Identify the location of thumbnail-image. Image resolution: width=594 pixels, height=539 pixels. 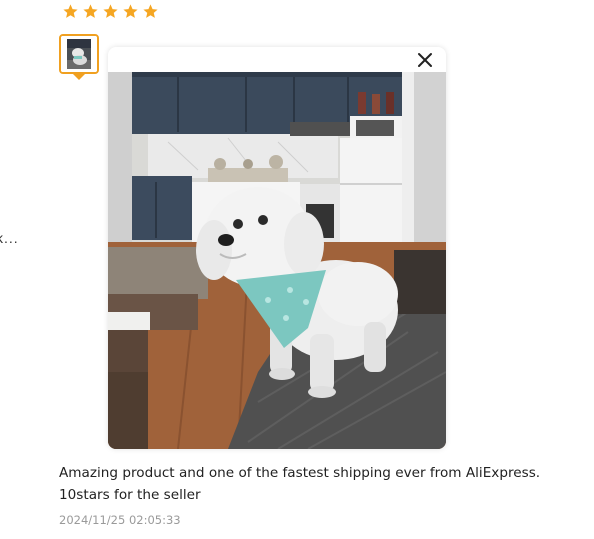
(79, 54).